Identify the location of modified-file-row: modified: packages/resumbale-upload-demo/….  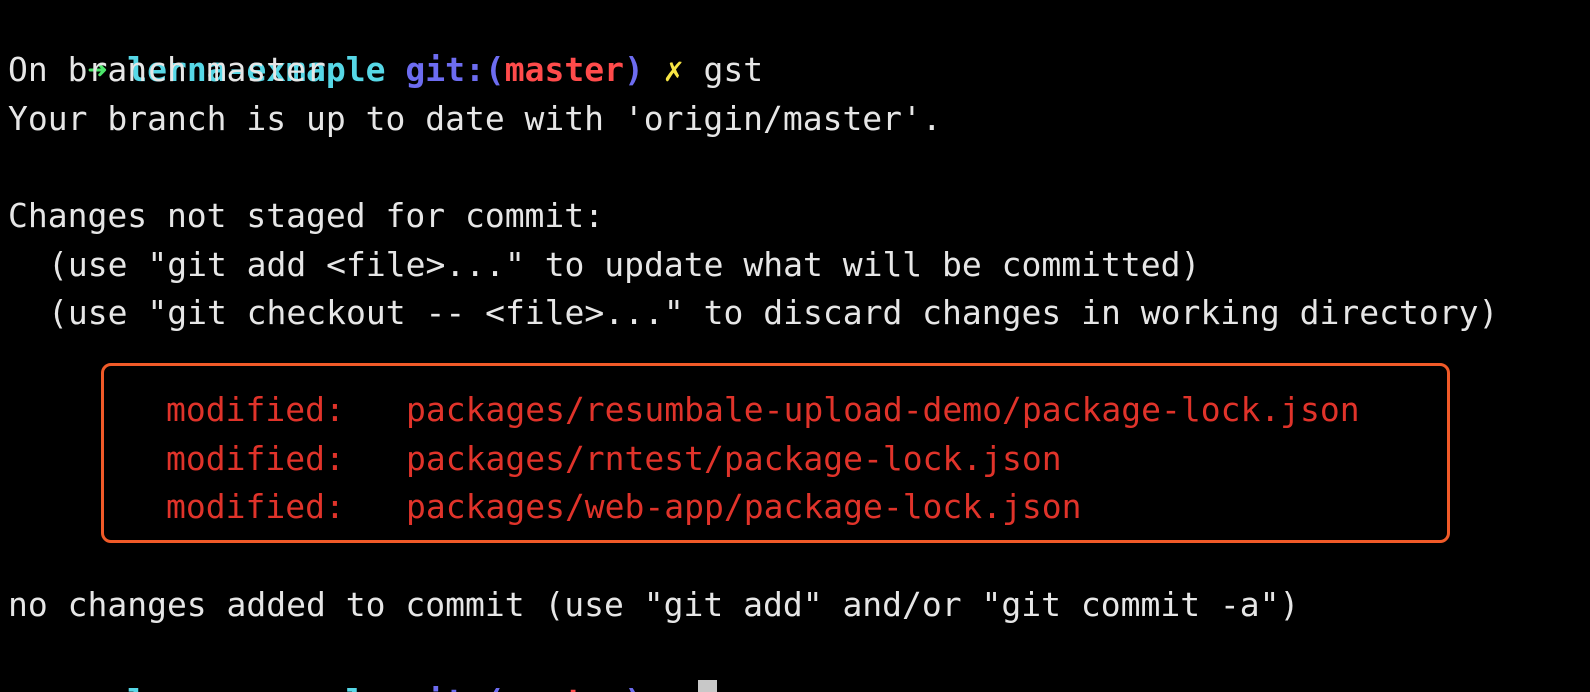
(684, 410).